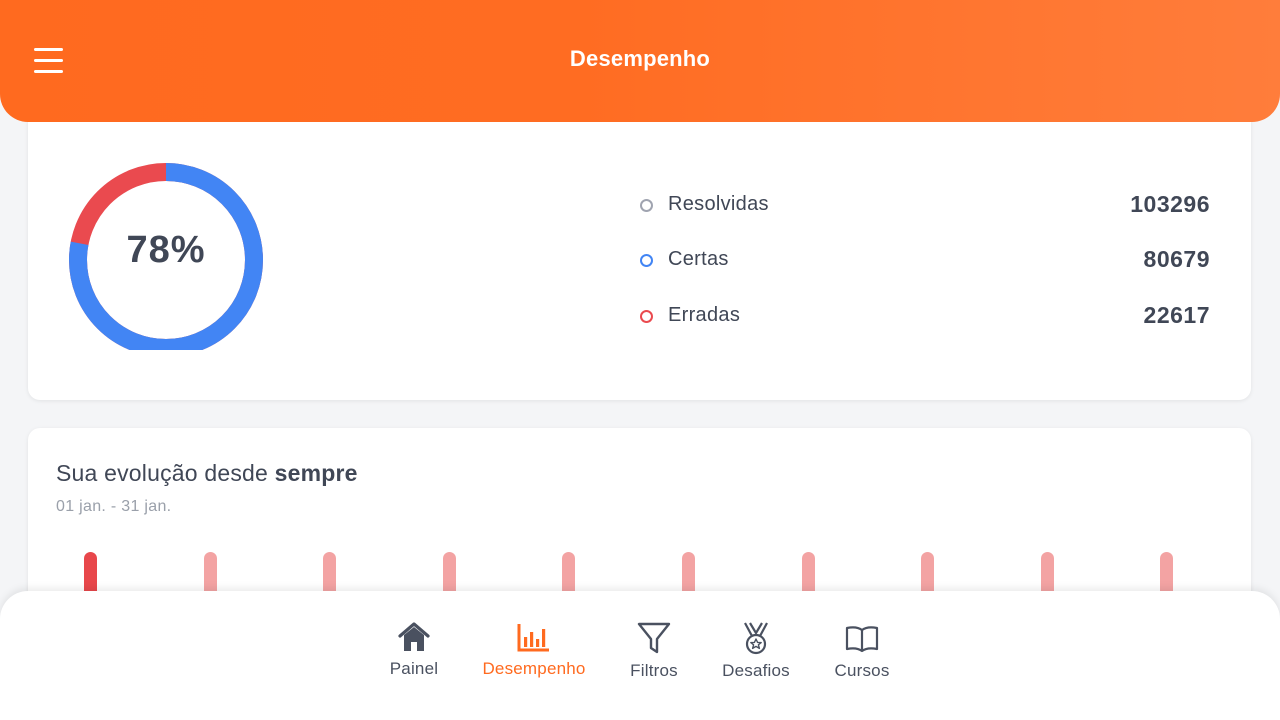  What do you see at coordinates (646, 205) in the screenshot?
I see `resolvidas-dot-icon` at bounding box center [646, 205].